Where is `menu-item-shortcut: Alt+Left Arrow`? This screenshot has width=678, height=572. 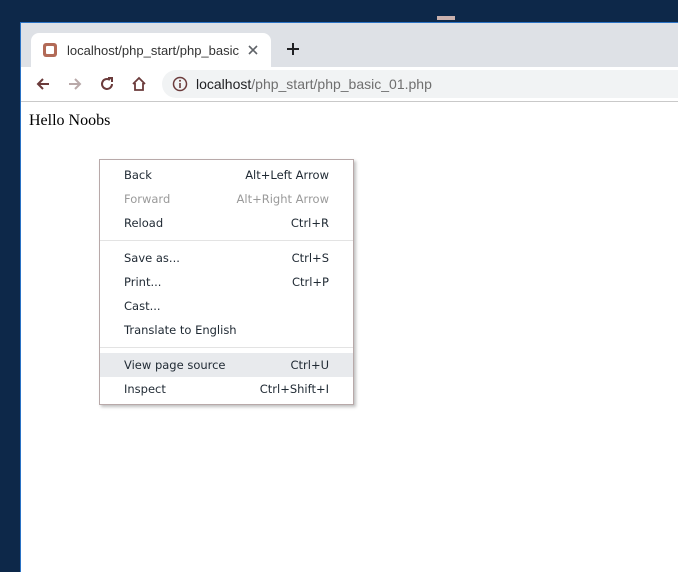 menu-item-shortcut: Alt+Left Arrow is located at coordinates (287, 175).